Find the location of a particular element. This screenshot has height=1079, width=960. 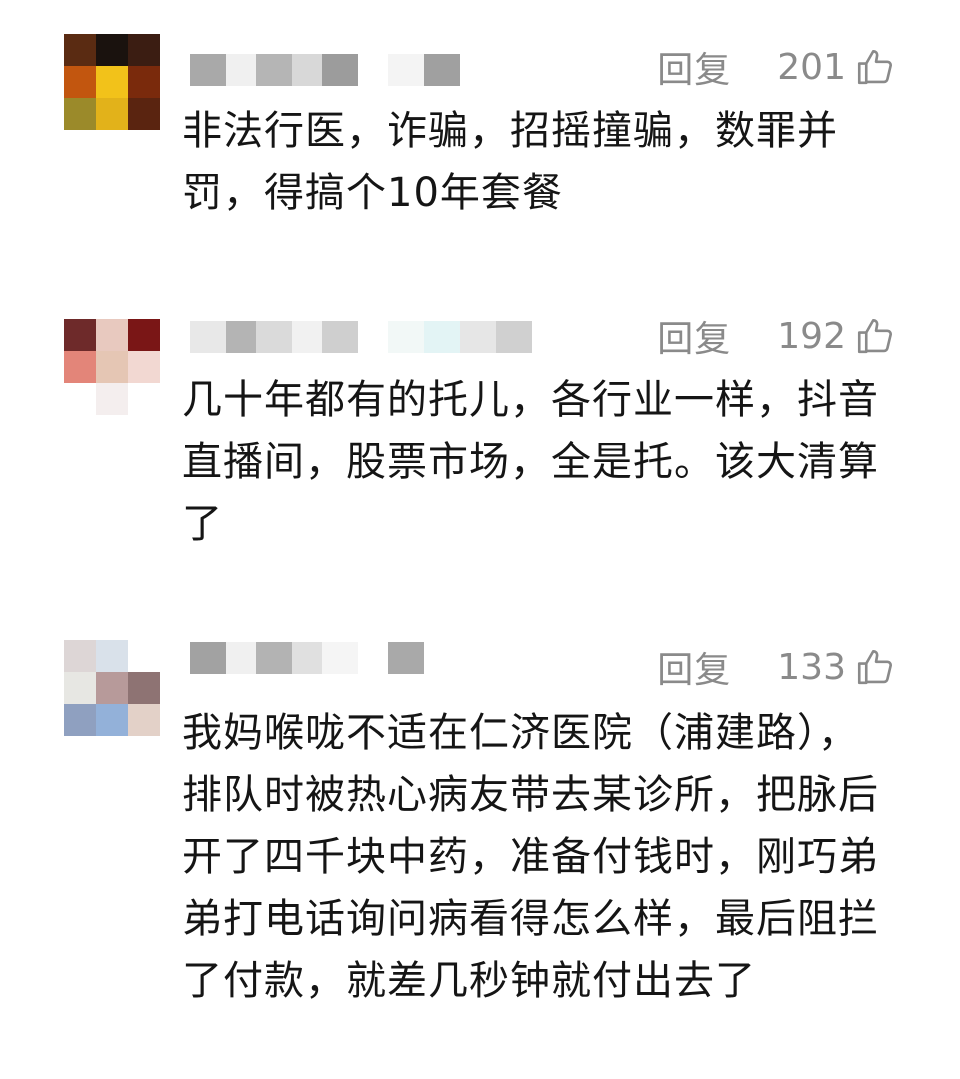

comment-actions: 回复 201 is located at coordinates (776, 67).